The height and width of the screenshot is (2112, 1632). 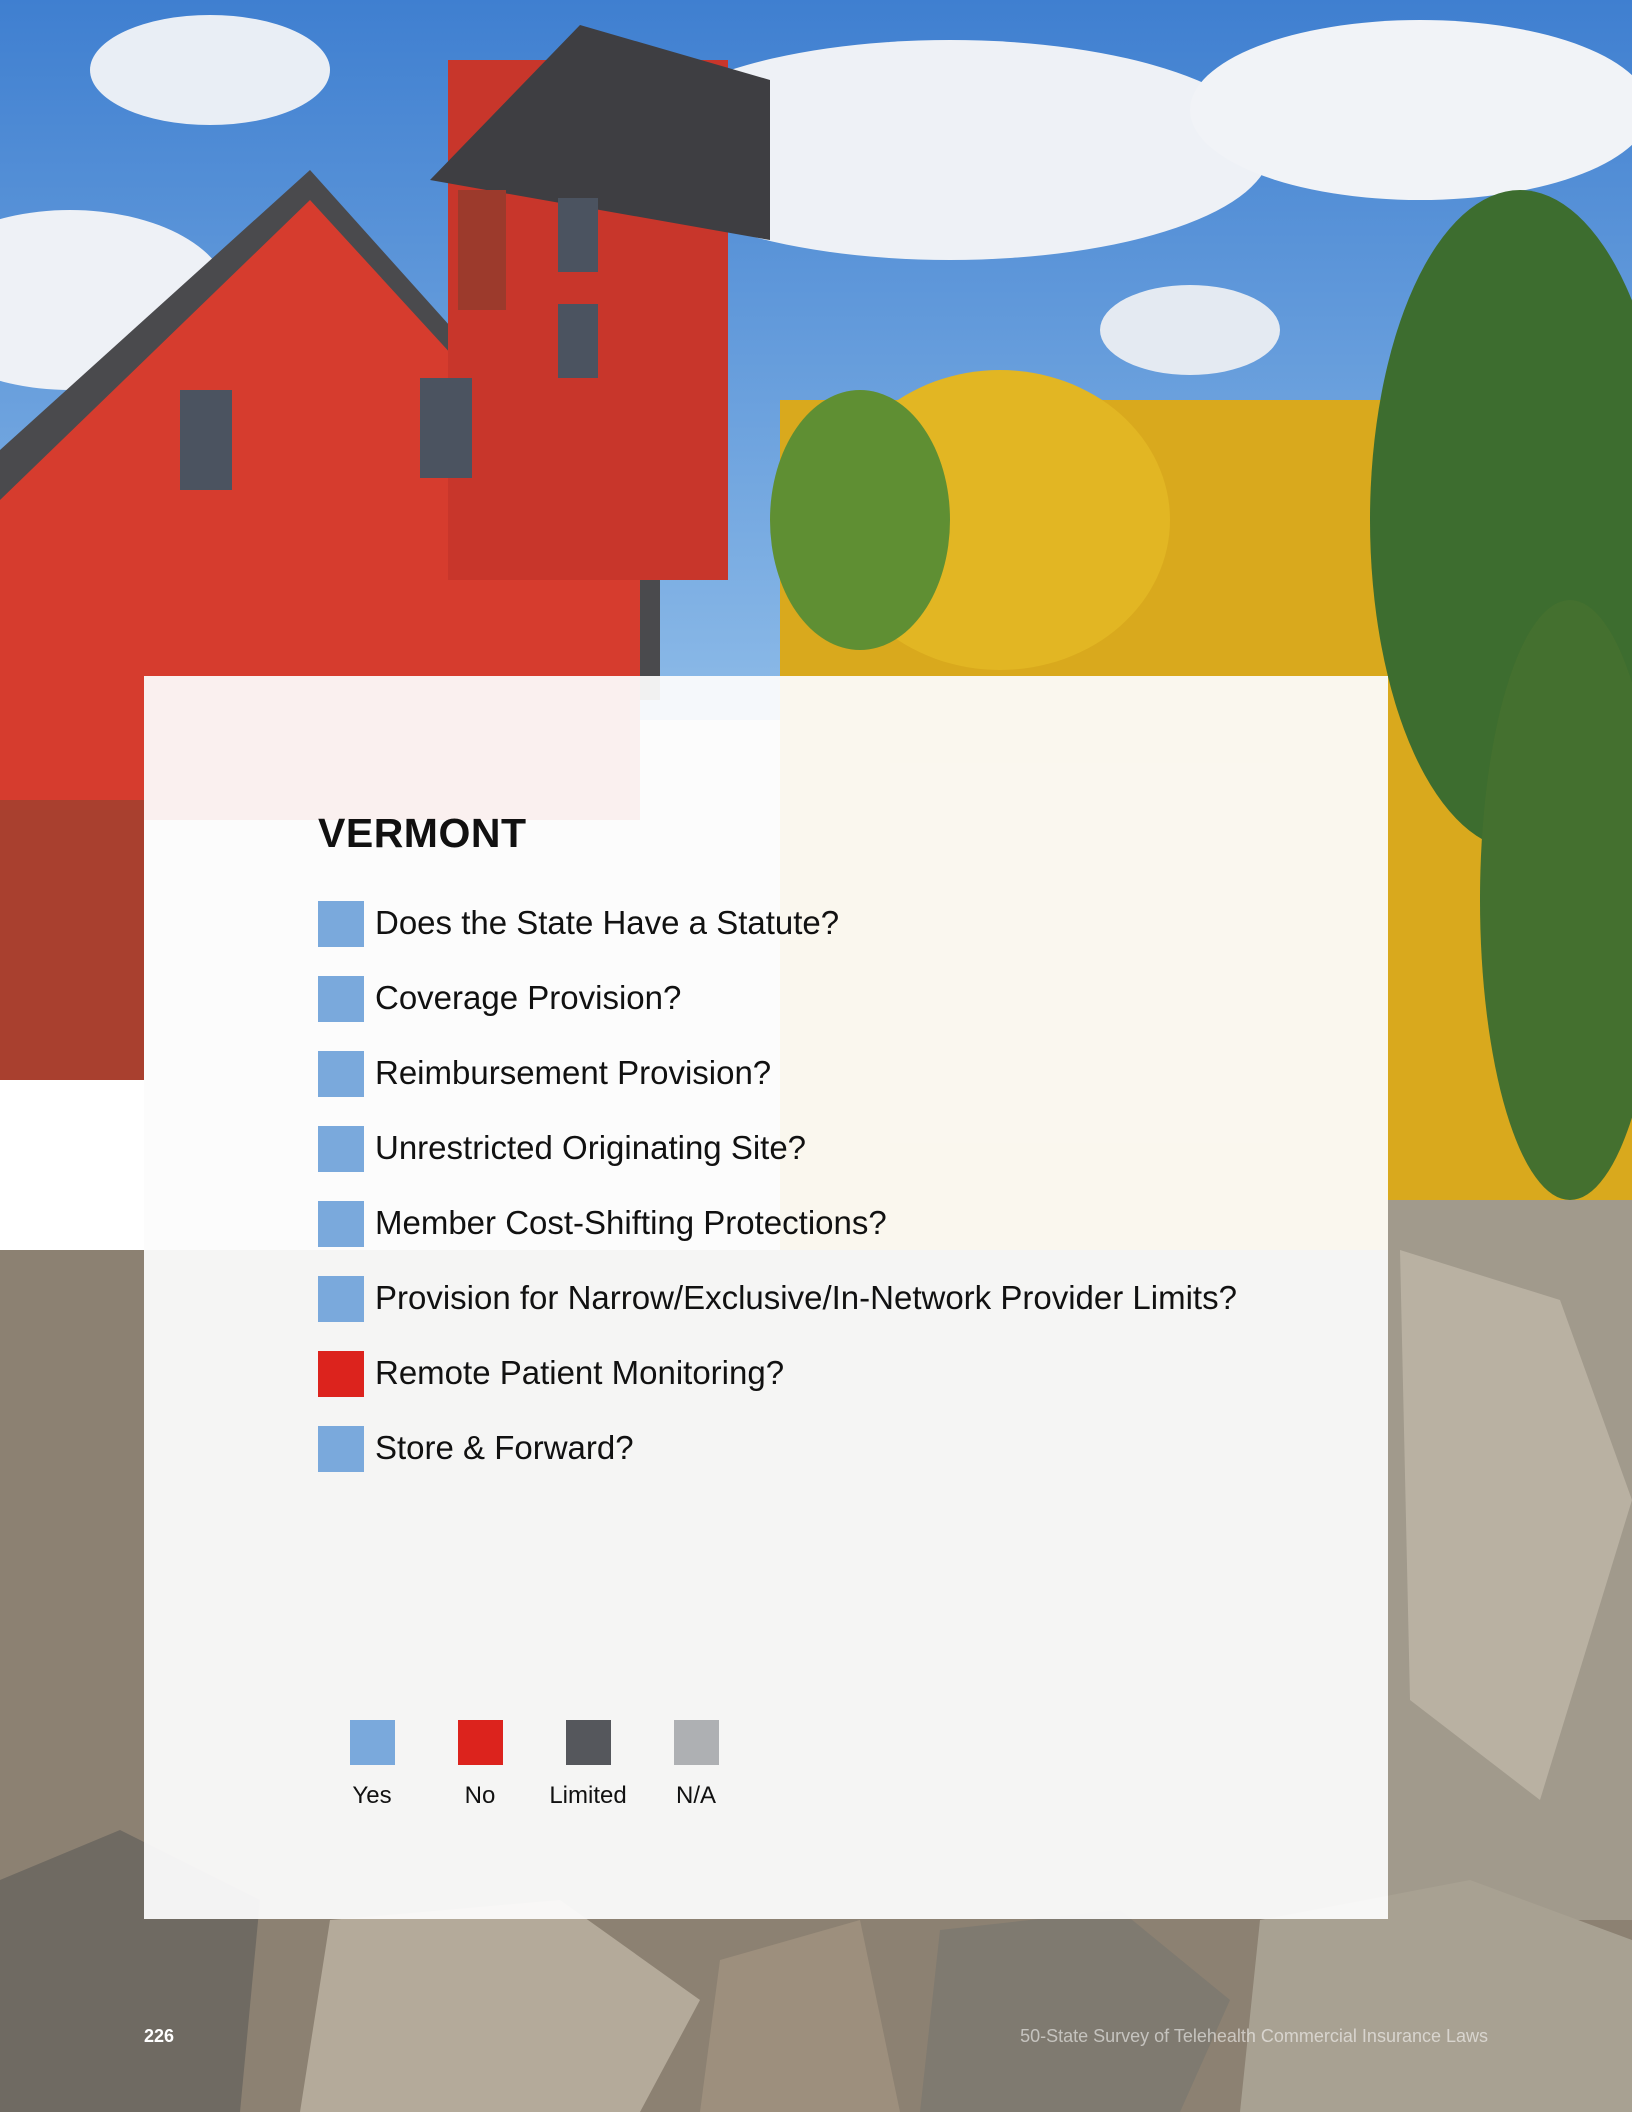 I want to click on provision-item: Store & Forward?, so click(x=777, y=1462).